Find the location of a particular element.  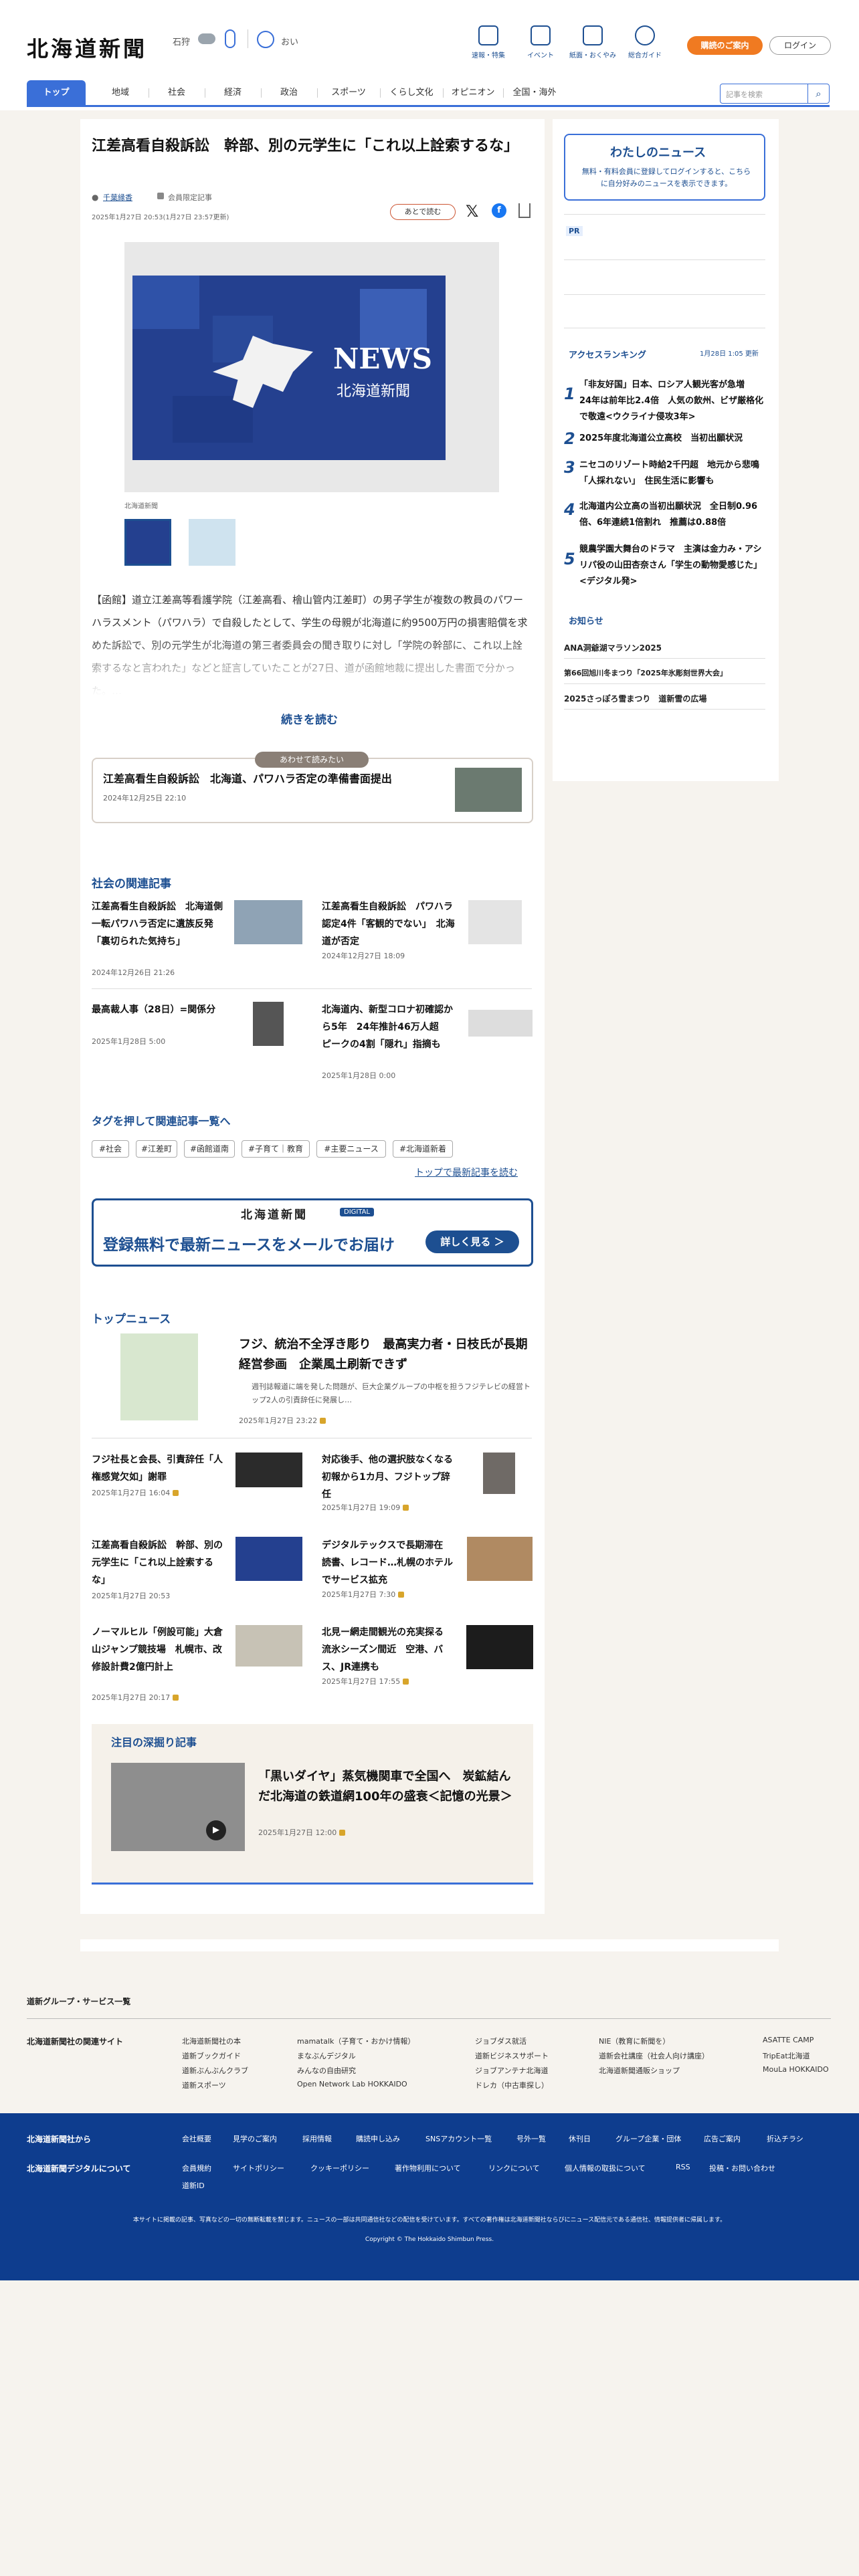

also-read-thumb is located at coordinates (488, 790).